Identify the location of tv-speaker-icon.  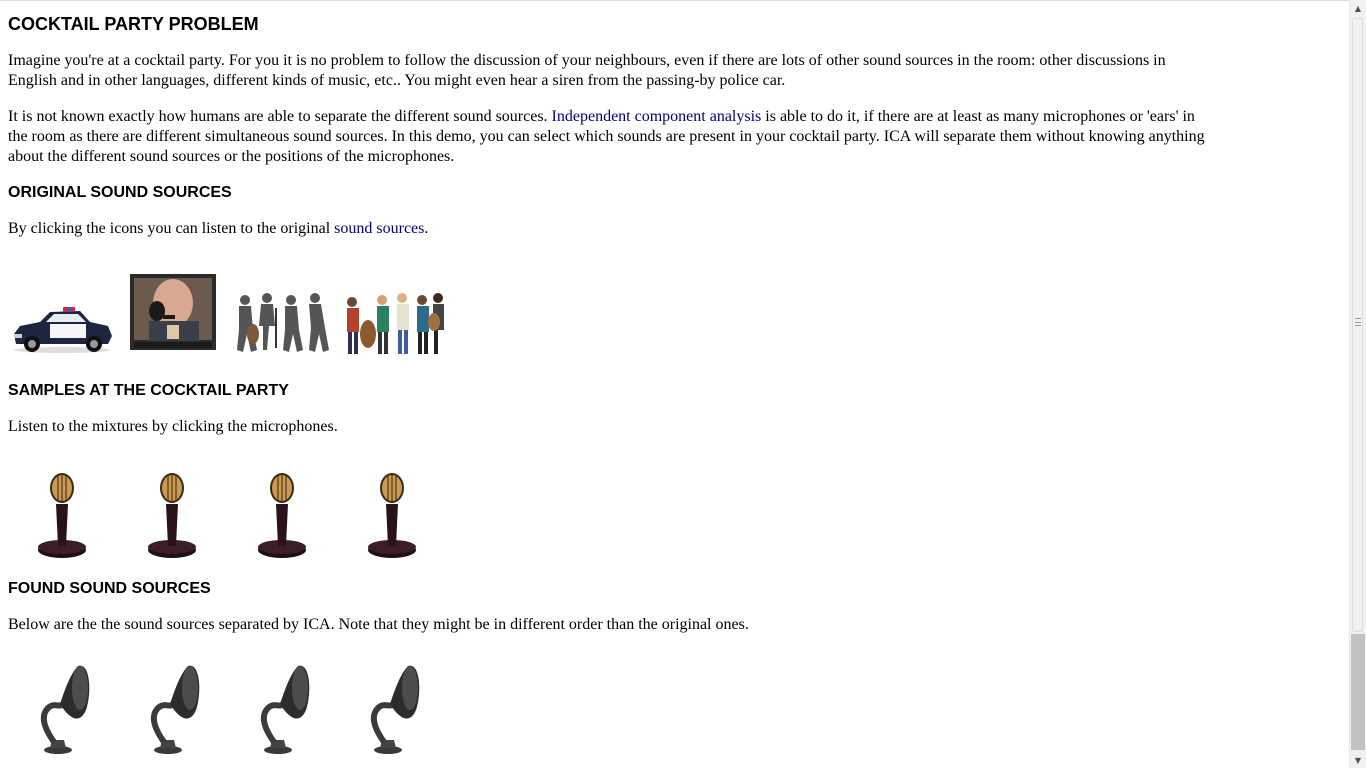
(173, 312).